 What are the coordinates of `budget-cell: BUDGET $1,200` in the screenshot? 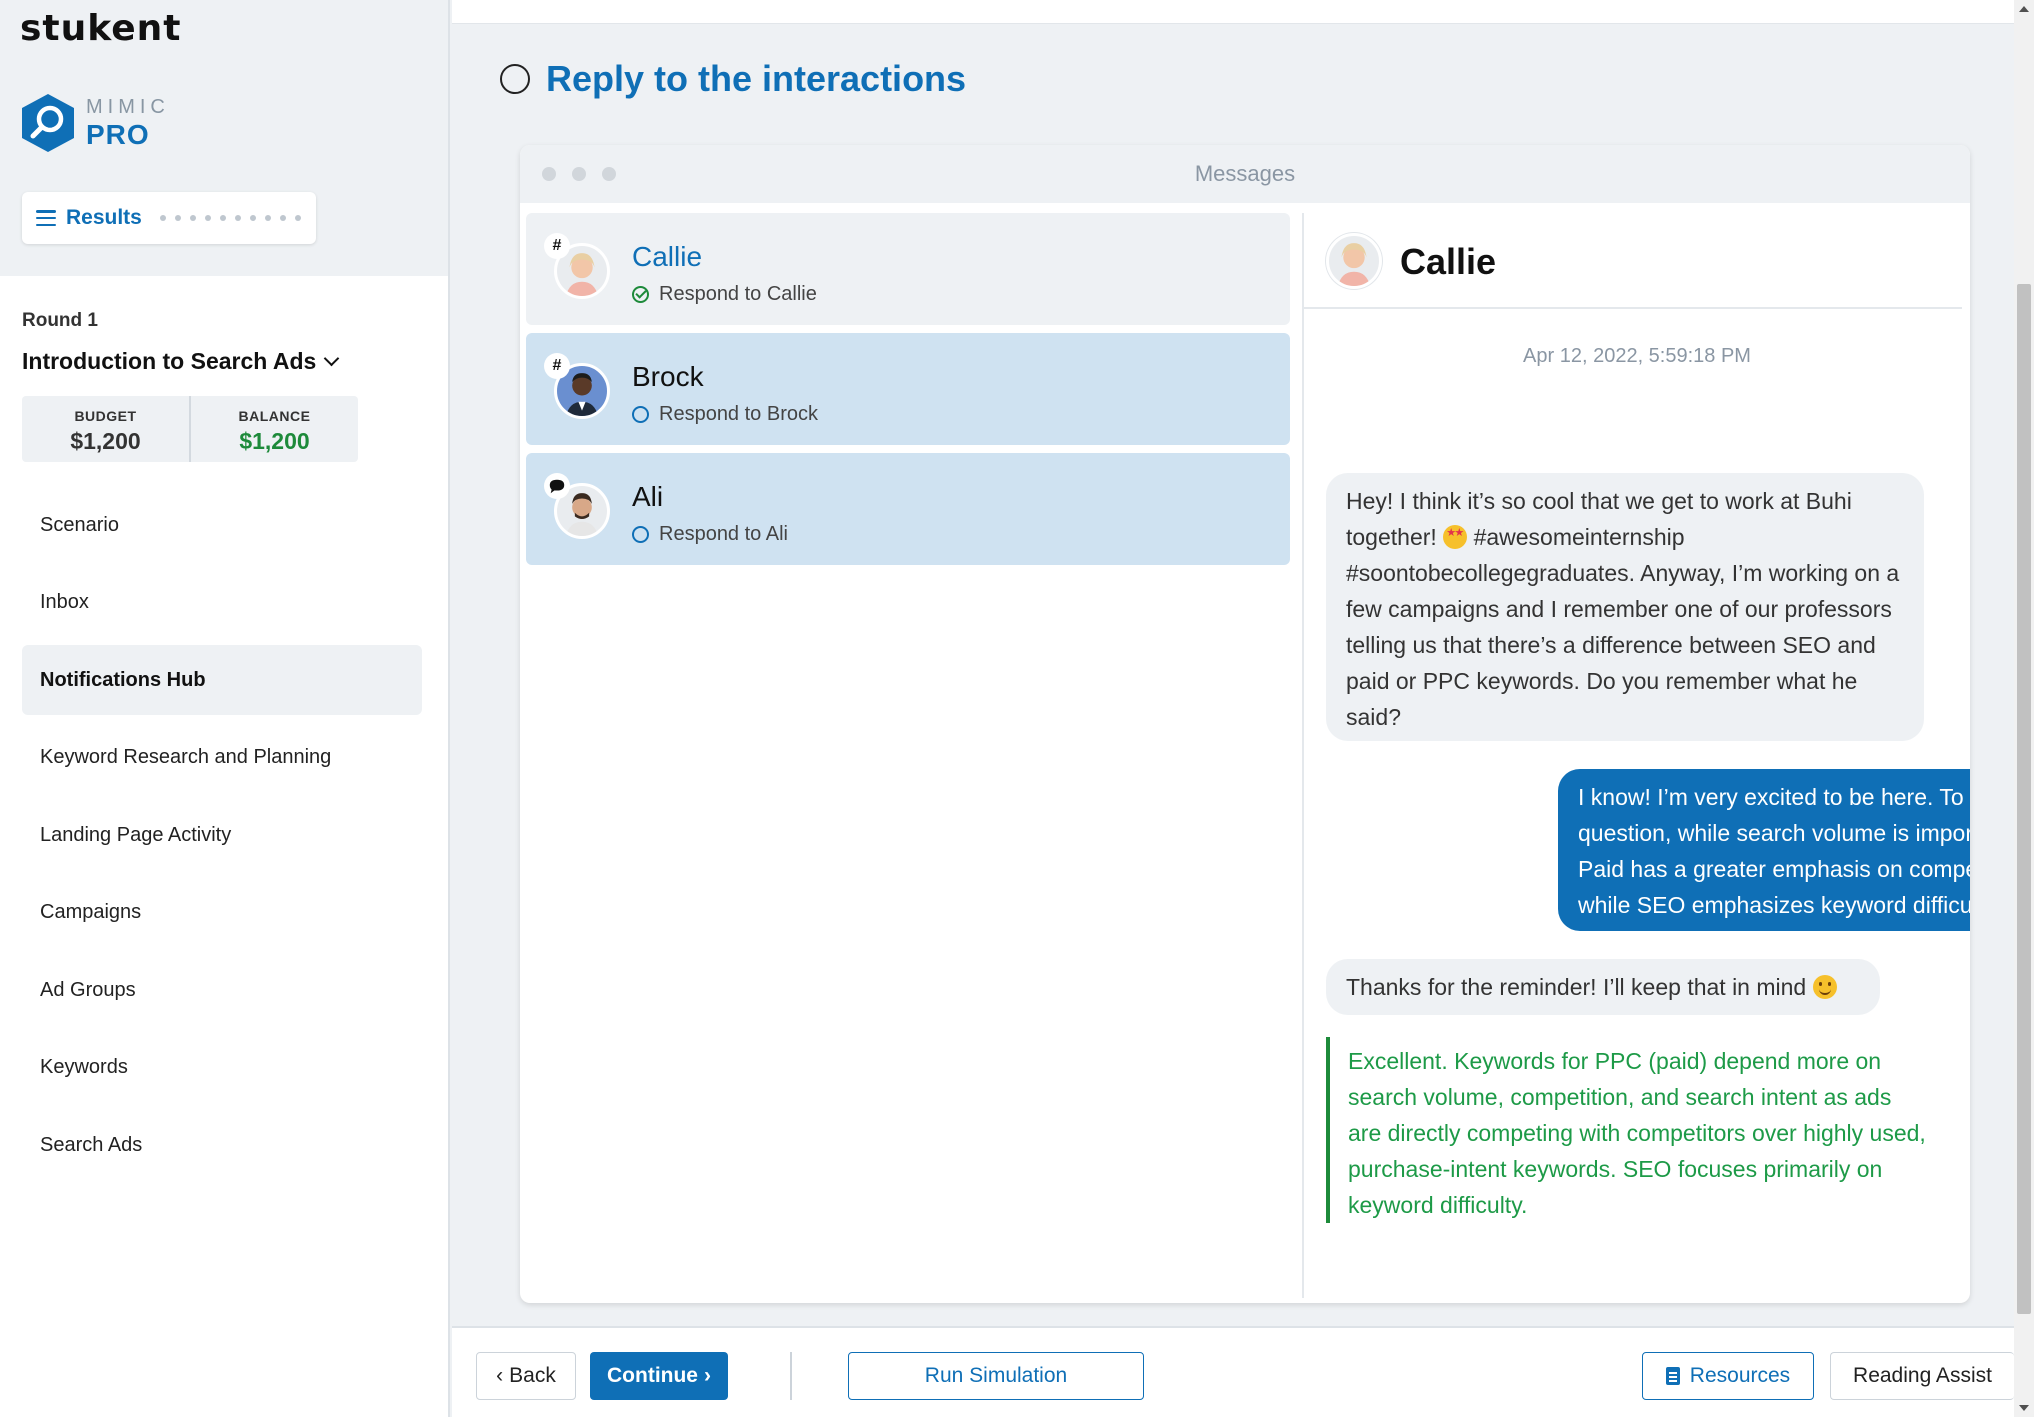 It's located at (105, 429).